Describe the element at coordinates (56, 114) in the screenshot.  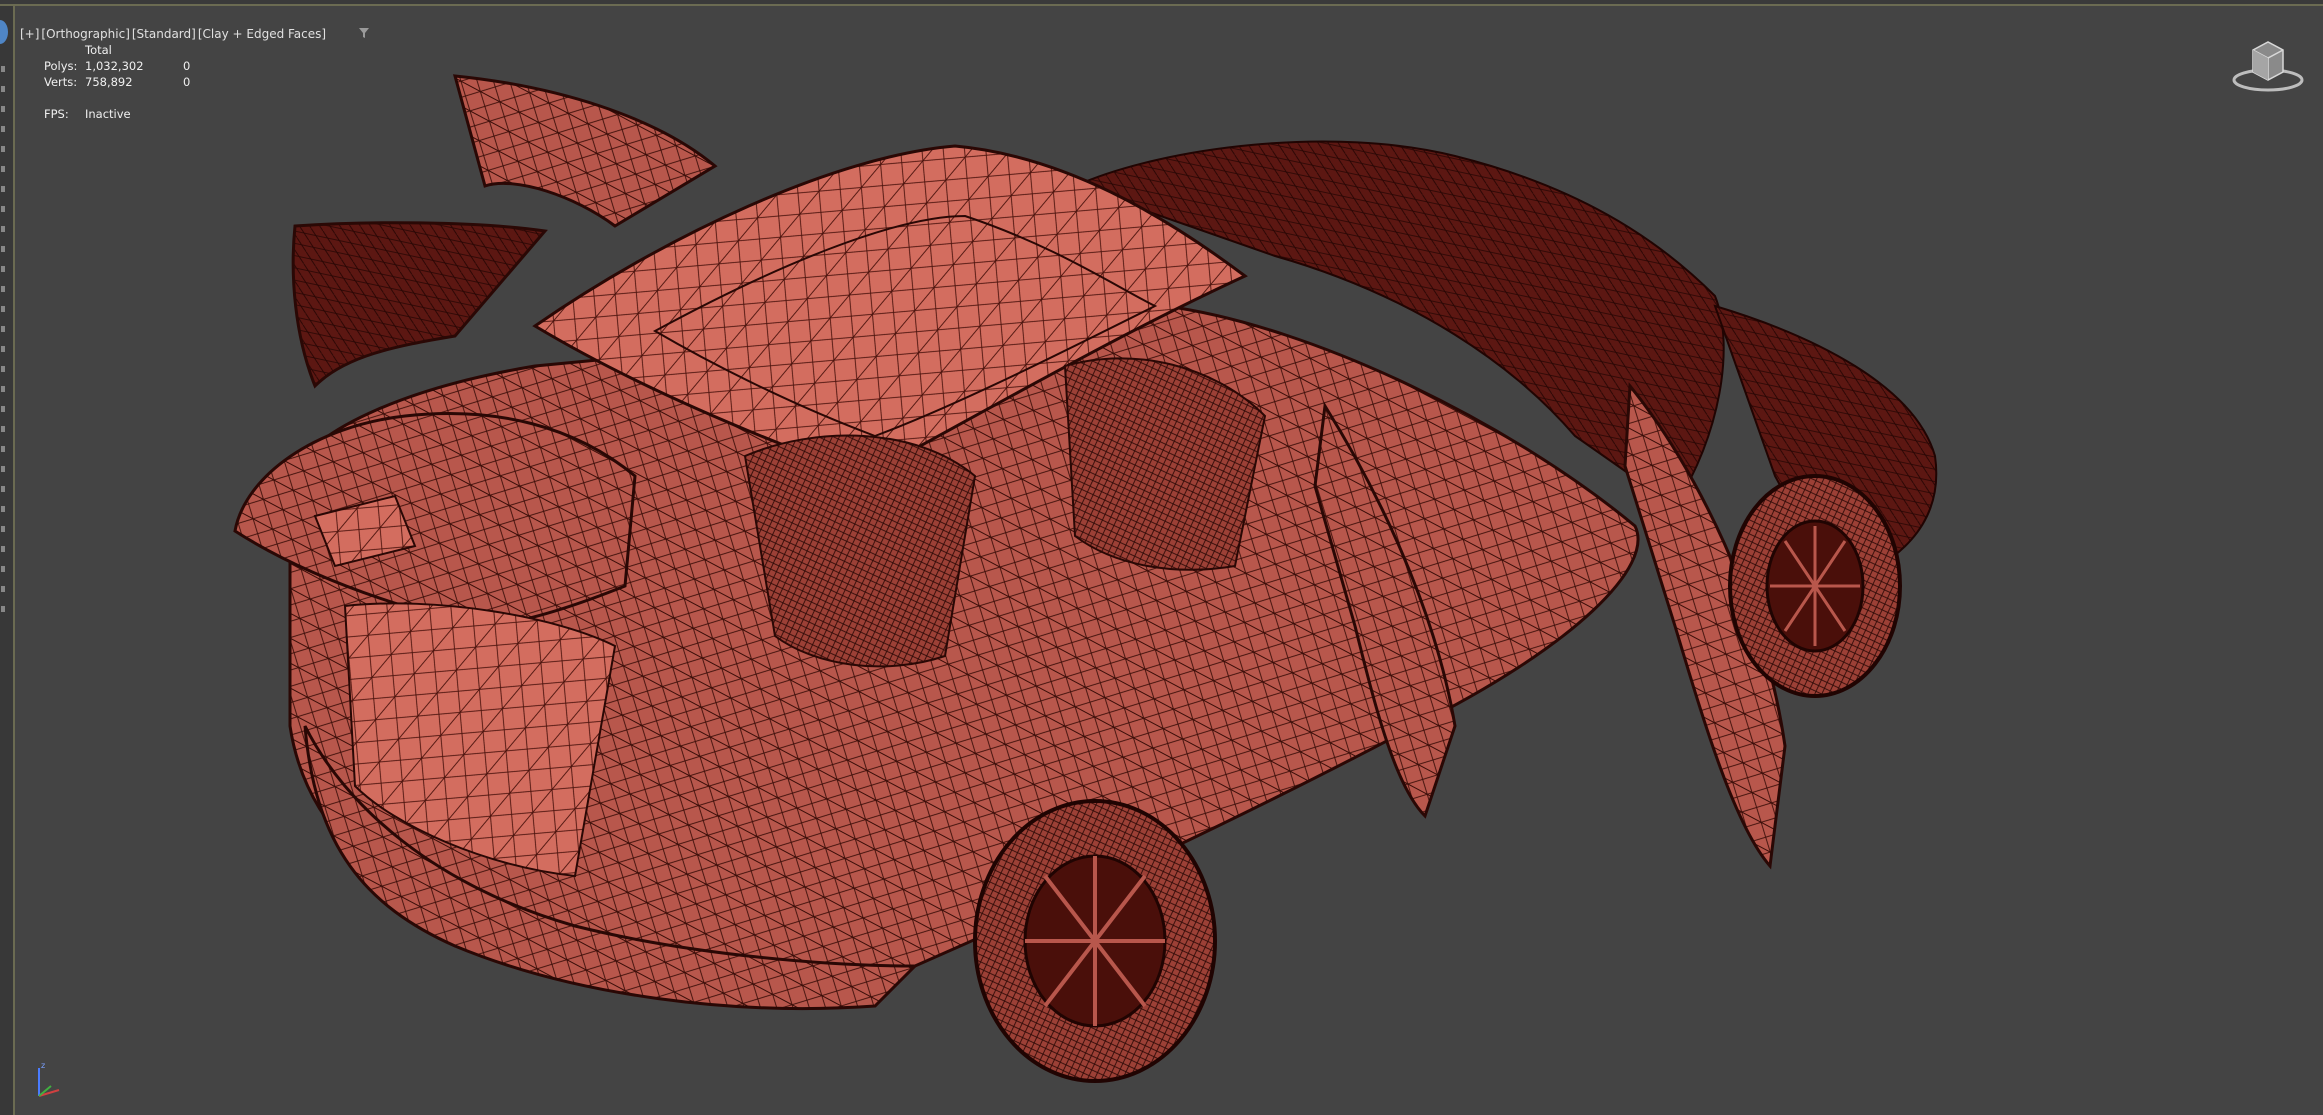
I see `stats-fps-label: FPS:` at that location.